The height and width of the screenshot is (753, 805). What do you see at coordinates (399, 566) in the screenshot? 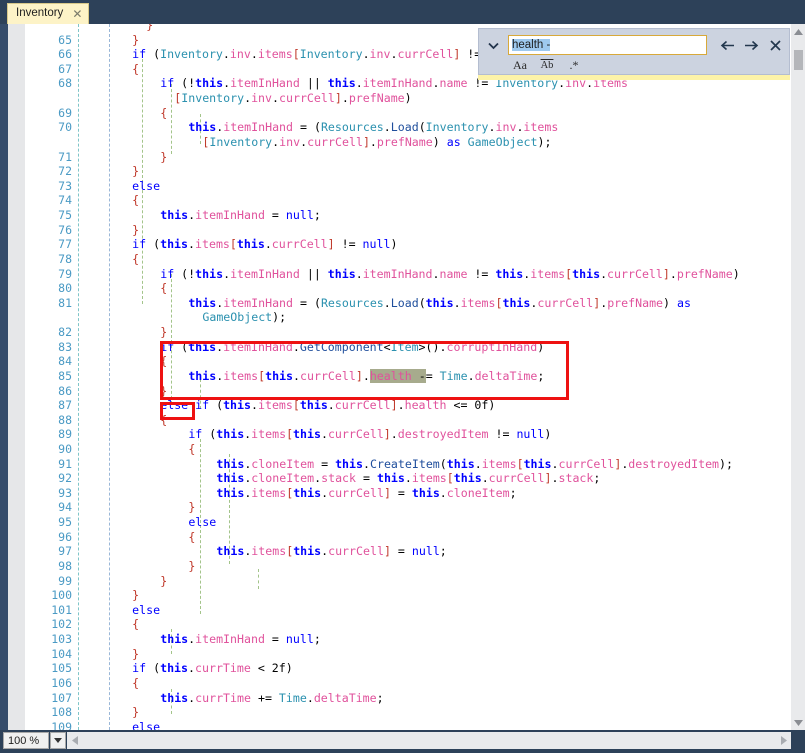
I see `code-line: 98}` at bounding box center [399, 566].